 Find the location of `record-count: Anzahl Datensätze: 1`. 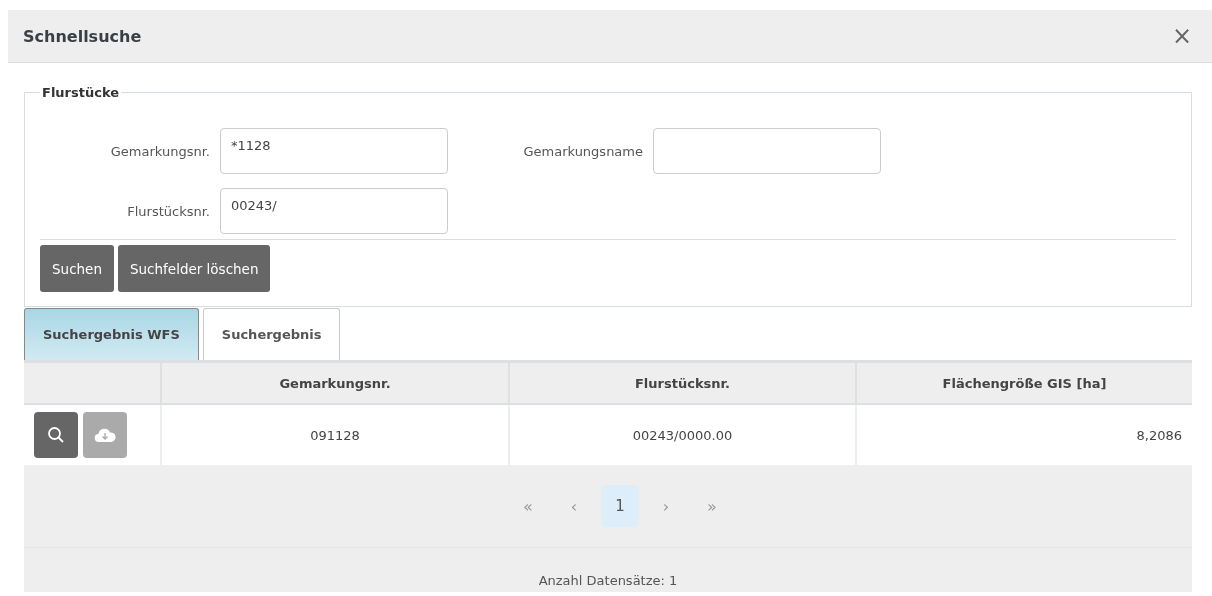

record-count: Anzahl Datensätze: 1 is located at coordinates (608, 580).